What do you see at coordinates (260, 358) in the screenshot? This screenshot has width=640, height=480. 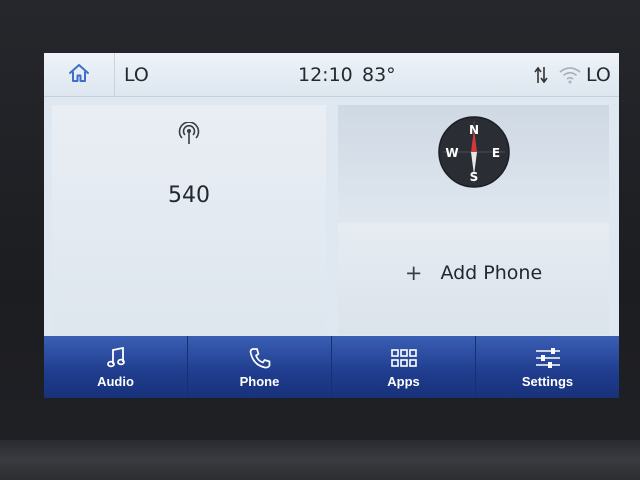 I see `phone-icon` at bounding box center [260, 358].